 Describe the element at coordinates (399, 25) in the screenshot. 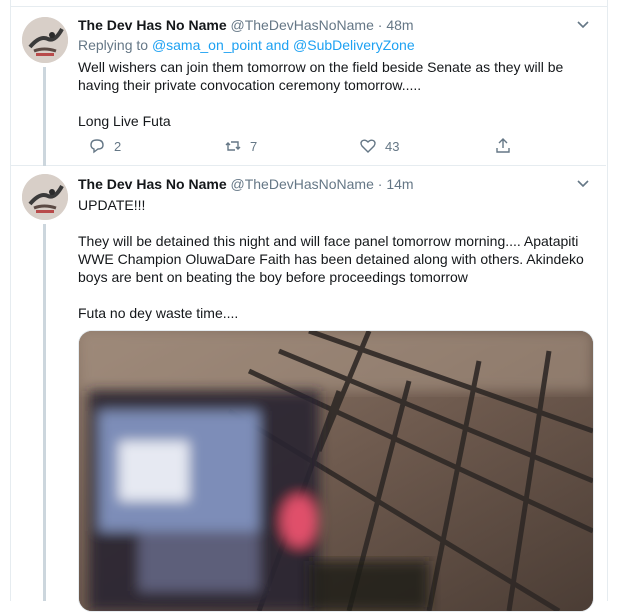

I see `tweet-time: 48m` at that location.